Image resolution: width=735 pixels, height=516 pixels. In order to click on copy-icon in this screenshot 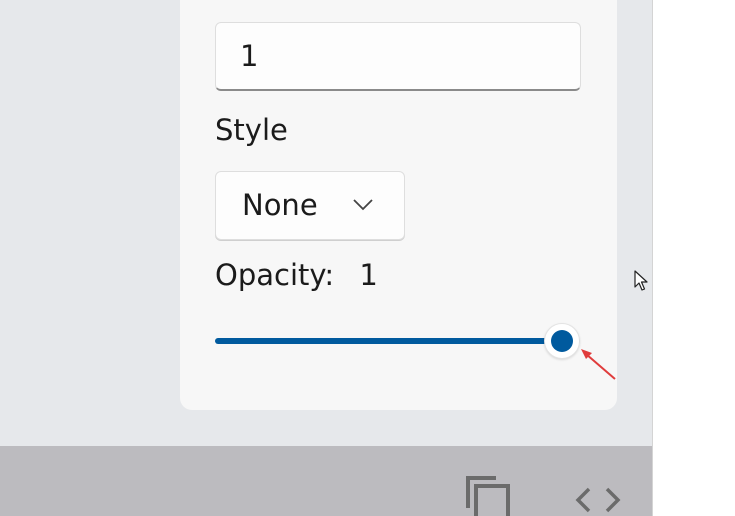, I will do `click(488, 495)`.